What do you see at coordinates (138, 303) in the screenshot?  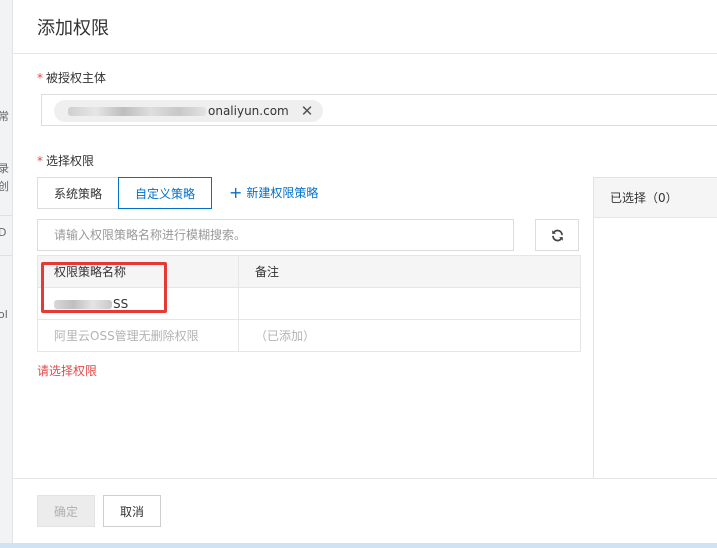 I see `policy-name-cell: SS` at bounding box center [138, 303].